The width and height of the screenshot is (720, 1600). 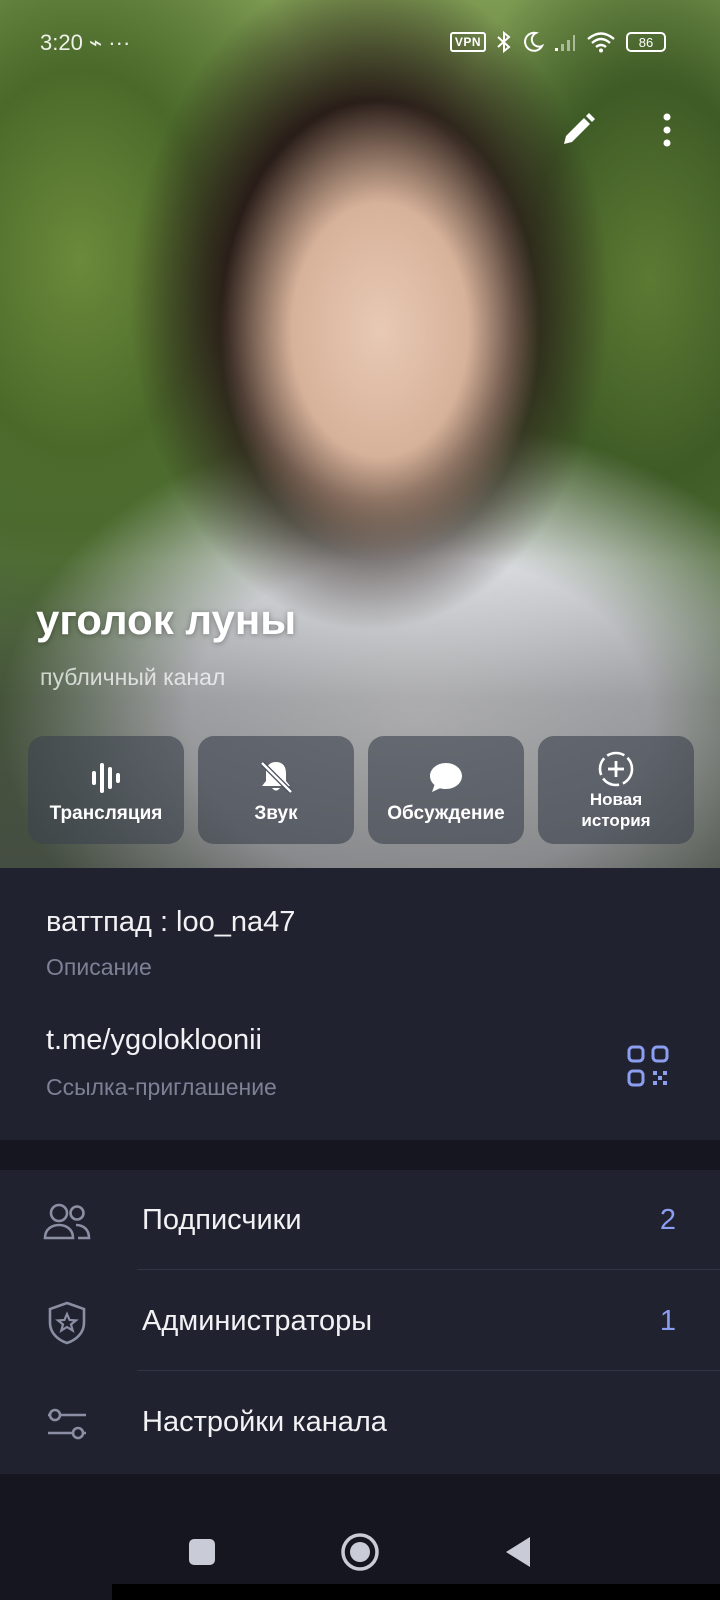 What do you see at coordinates (667, 1321) in the screenshot?
I see `administrators-count: 1` at bounding box center [667, 1321].